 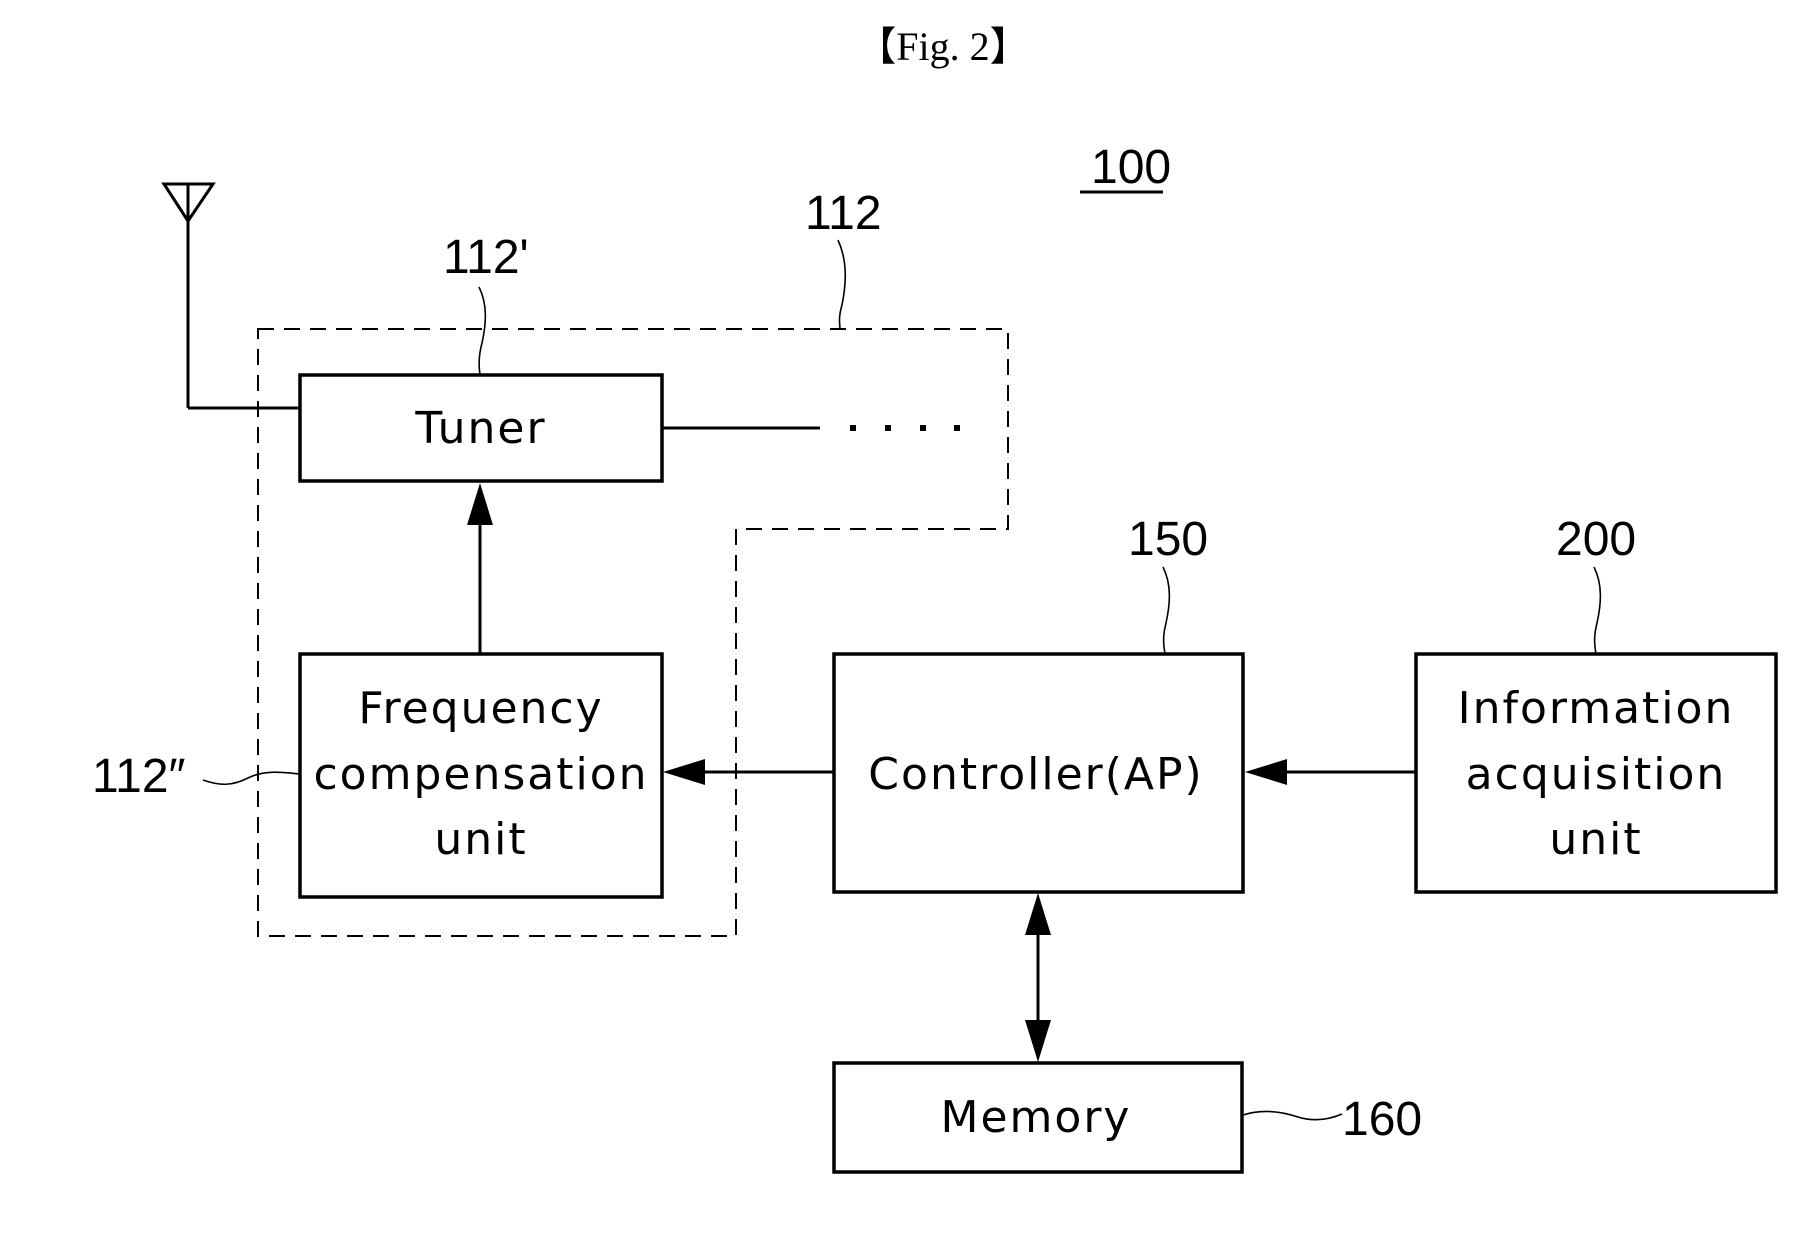 I want to click on antenna-icon, so click(x=230, y=296).